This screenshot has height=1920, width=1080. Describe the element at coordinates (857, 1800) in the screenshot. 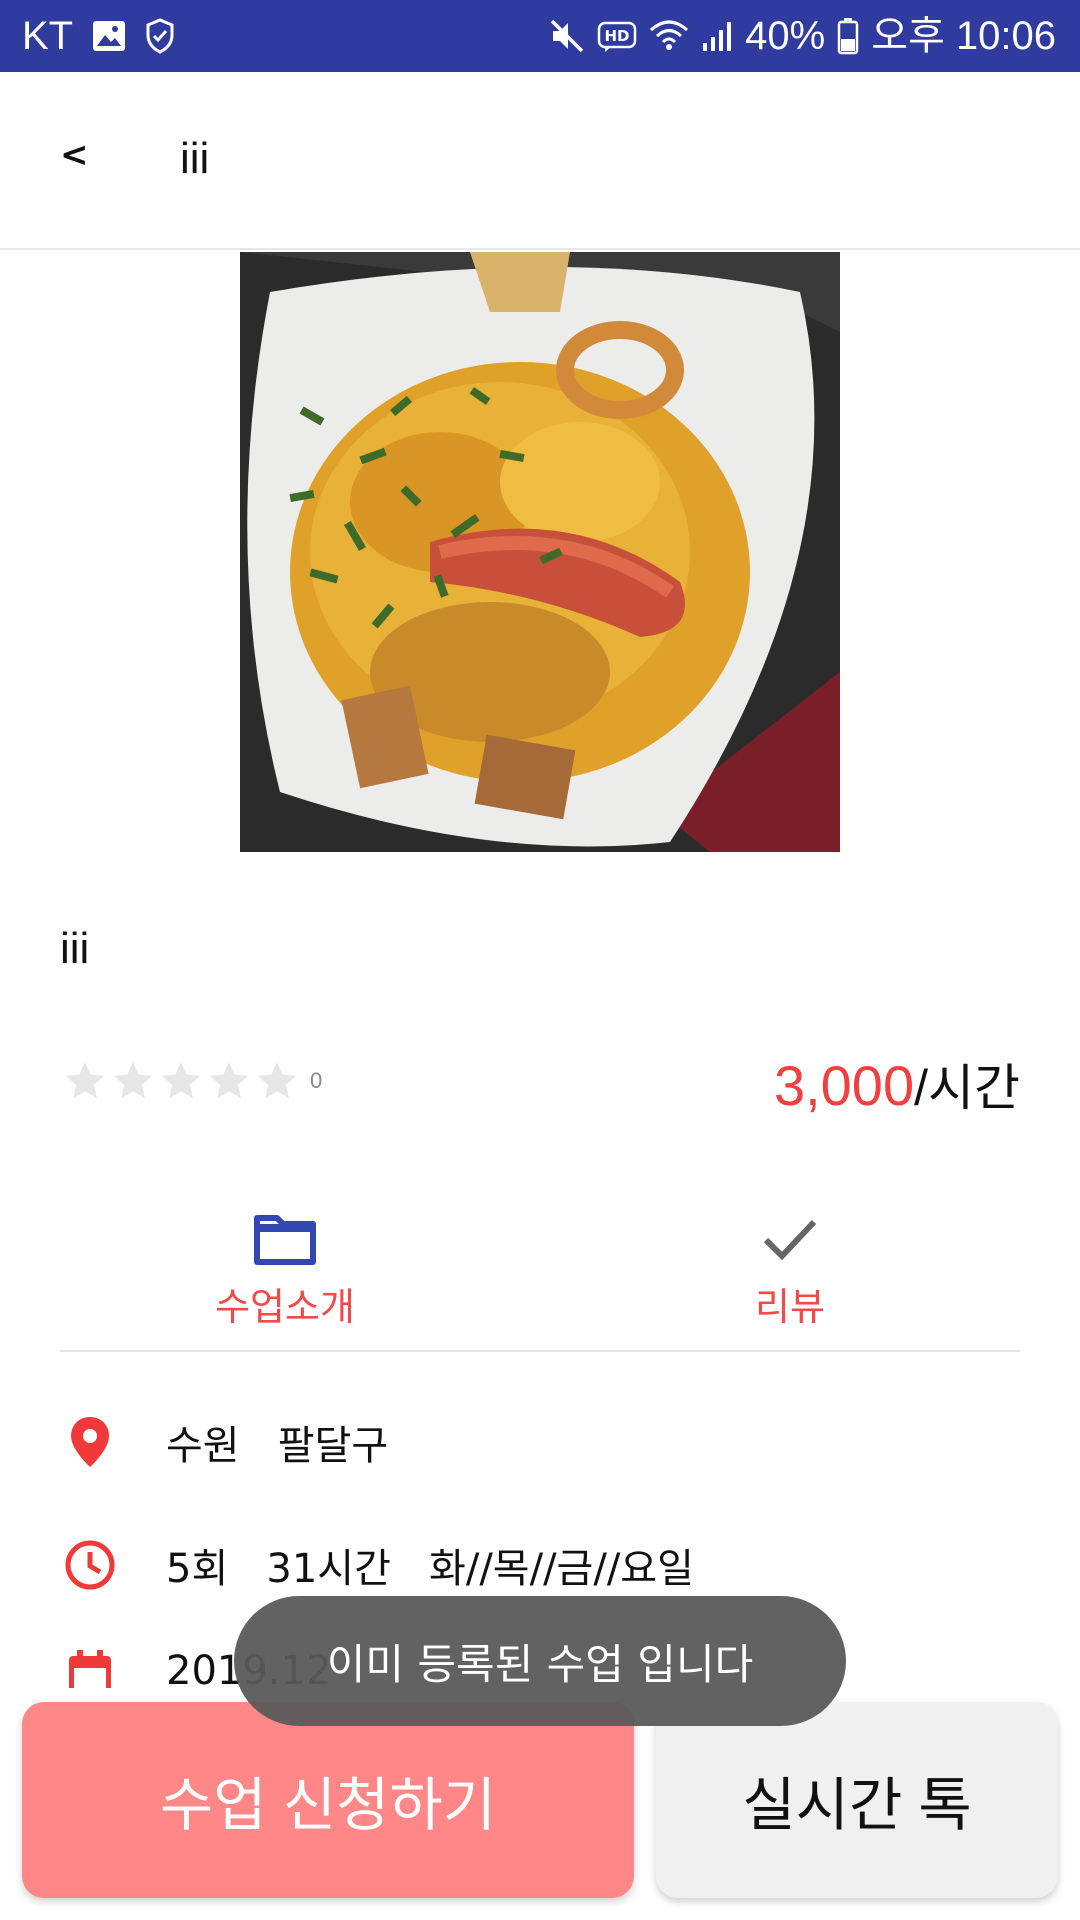

I see `live-chat-button: 실시간 톡` at that location.